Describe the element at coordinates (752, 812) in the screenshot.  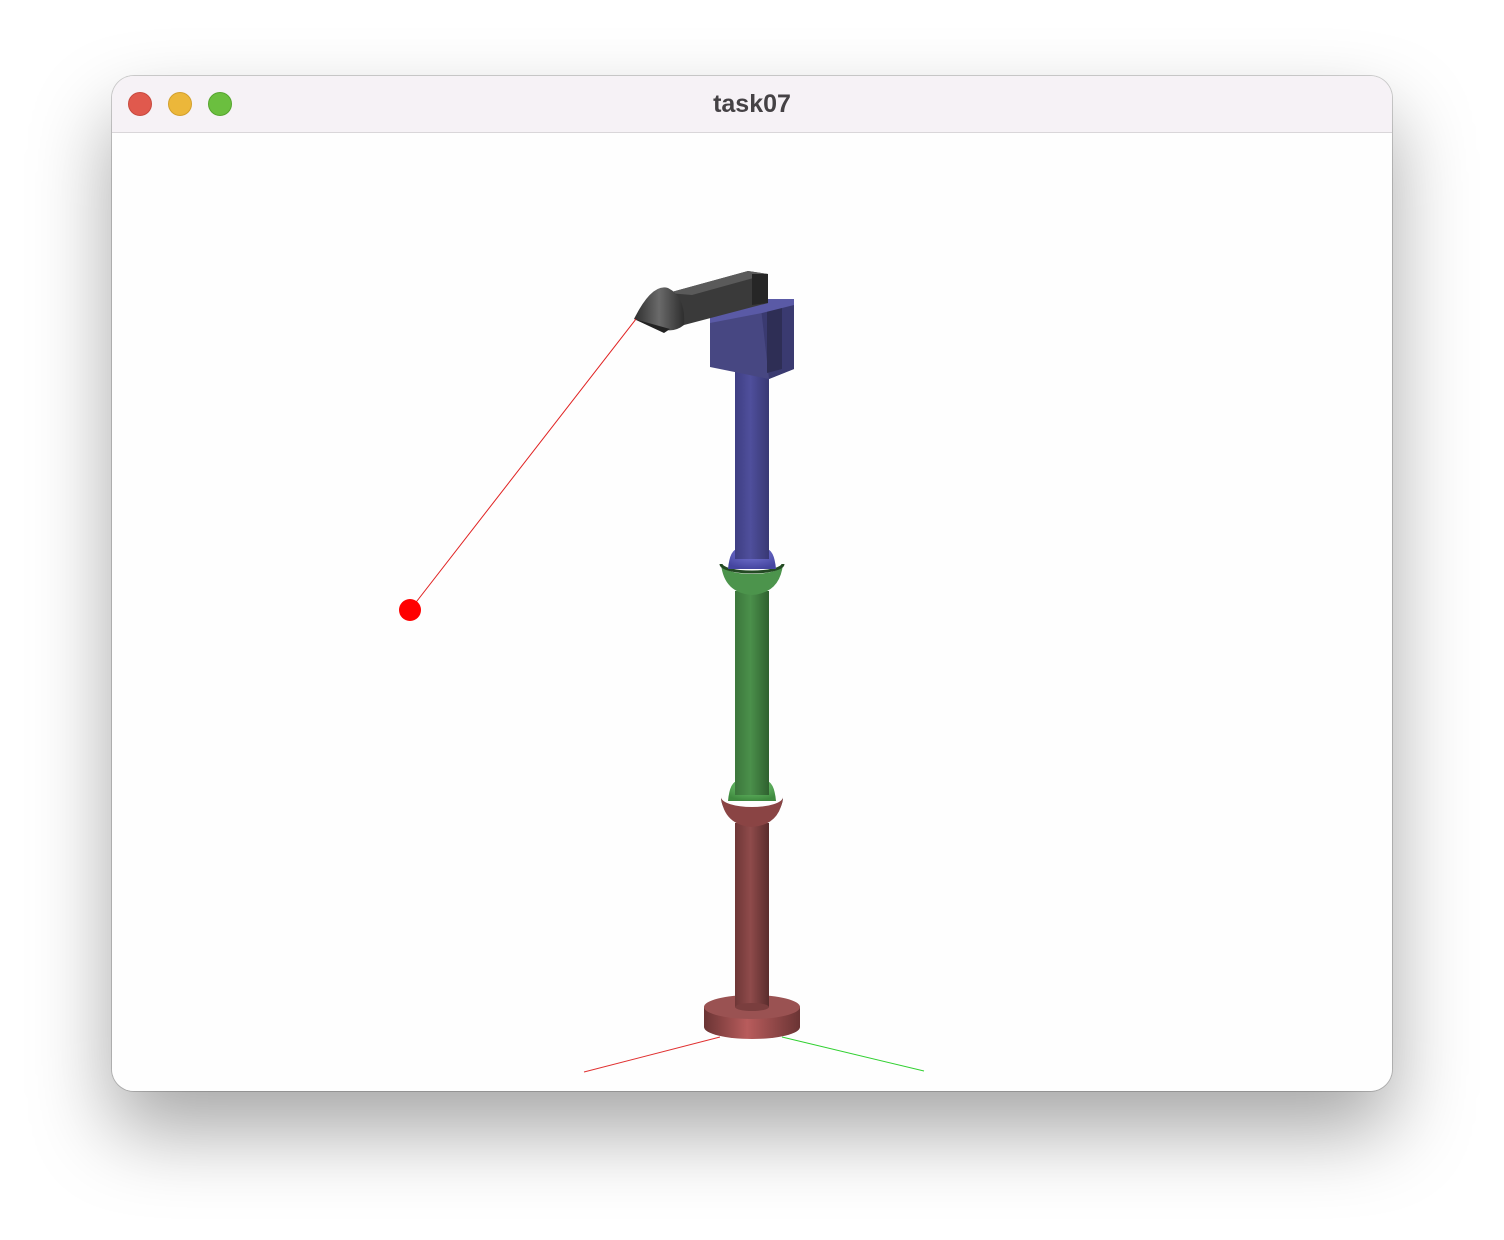
I see `joint-1-cup` at that location.